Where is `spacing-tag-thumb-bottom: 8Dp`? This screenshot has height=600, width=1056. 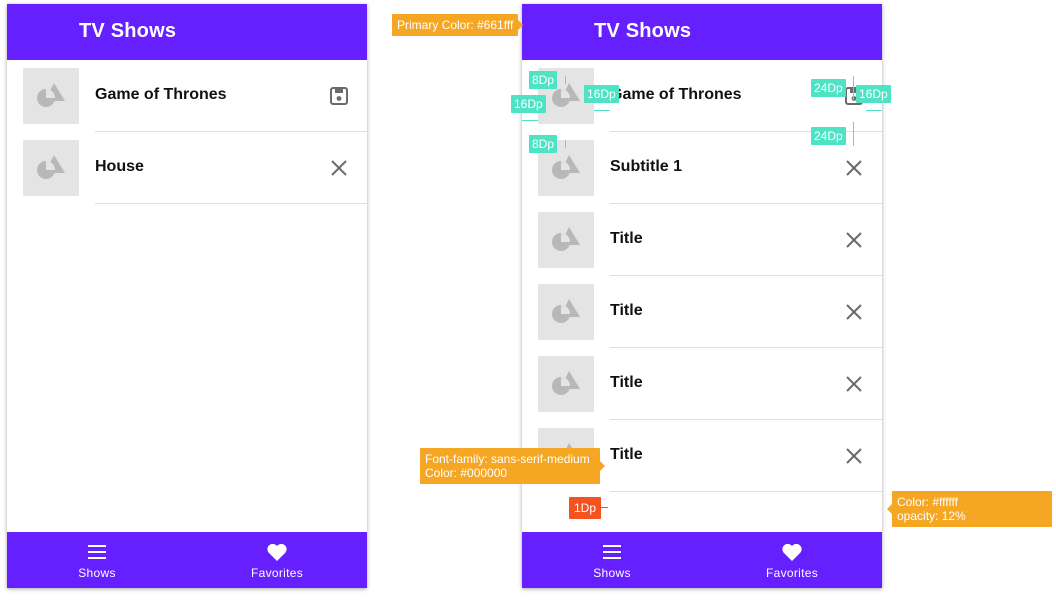 spacing-tag-thumb-bottom: 8Dp is located at coordinates (543, 144).